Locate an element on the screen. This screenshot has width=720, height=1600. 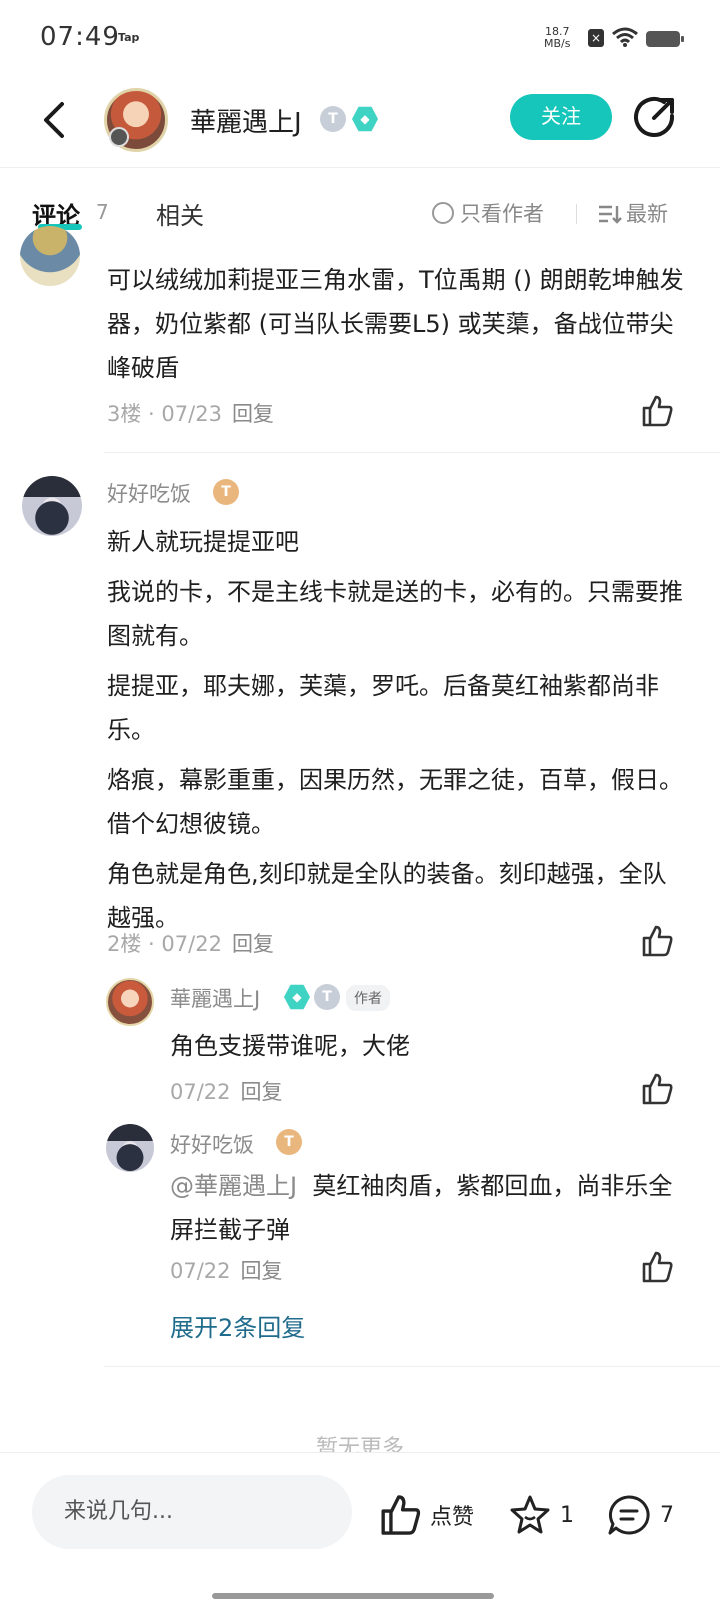
net-speed: 18.7 MB/s is located at coordinates (557, 37).